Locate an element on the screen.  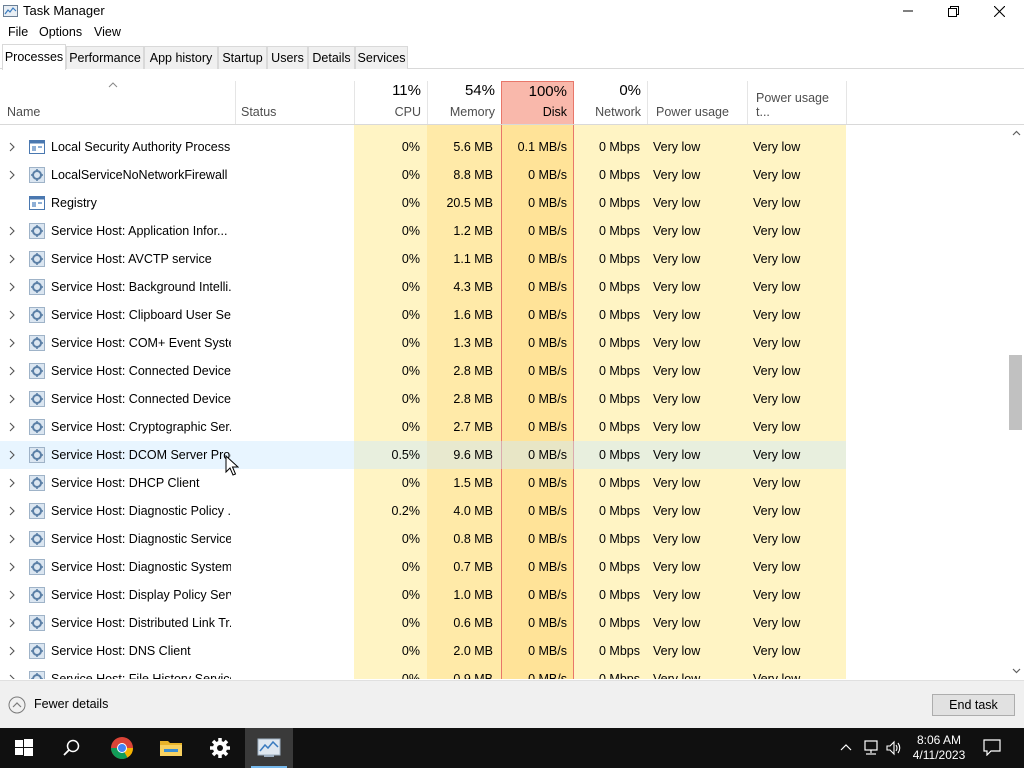
power-usage-value: Very low is located at coordinates (677, 675).